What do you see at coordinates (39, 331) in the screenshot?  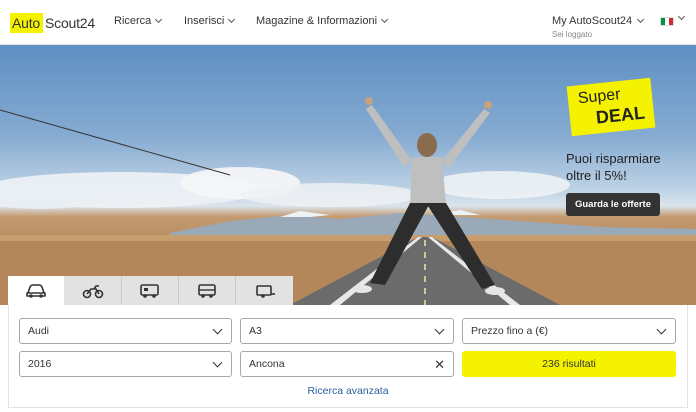 I see `make-value: Audi` at bounding box center [39, 331].